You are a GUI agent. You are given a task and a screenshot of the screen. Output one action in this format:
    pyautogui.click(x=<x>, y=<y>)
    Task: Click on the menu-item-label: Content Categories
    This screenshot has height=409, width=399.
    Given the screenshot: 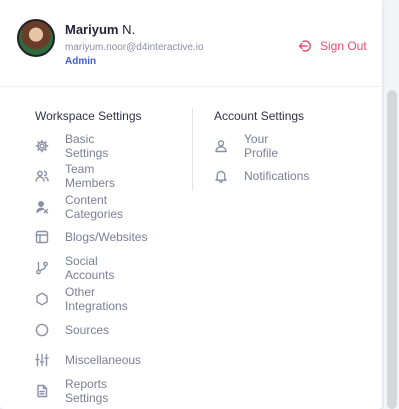 What is the action you would take?
    pyautogui.click(x=94, y=207)
    